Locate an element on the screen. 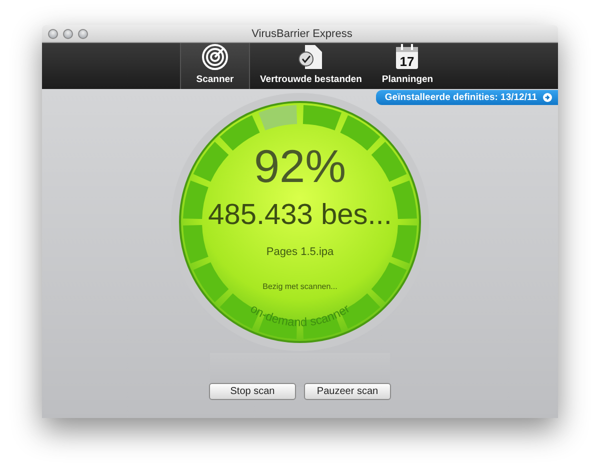 The width and height of the screenshot is (600, 476). scan-button: Pauzeer scan is located at coordinates (347, 391).